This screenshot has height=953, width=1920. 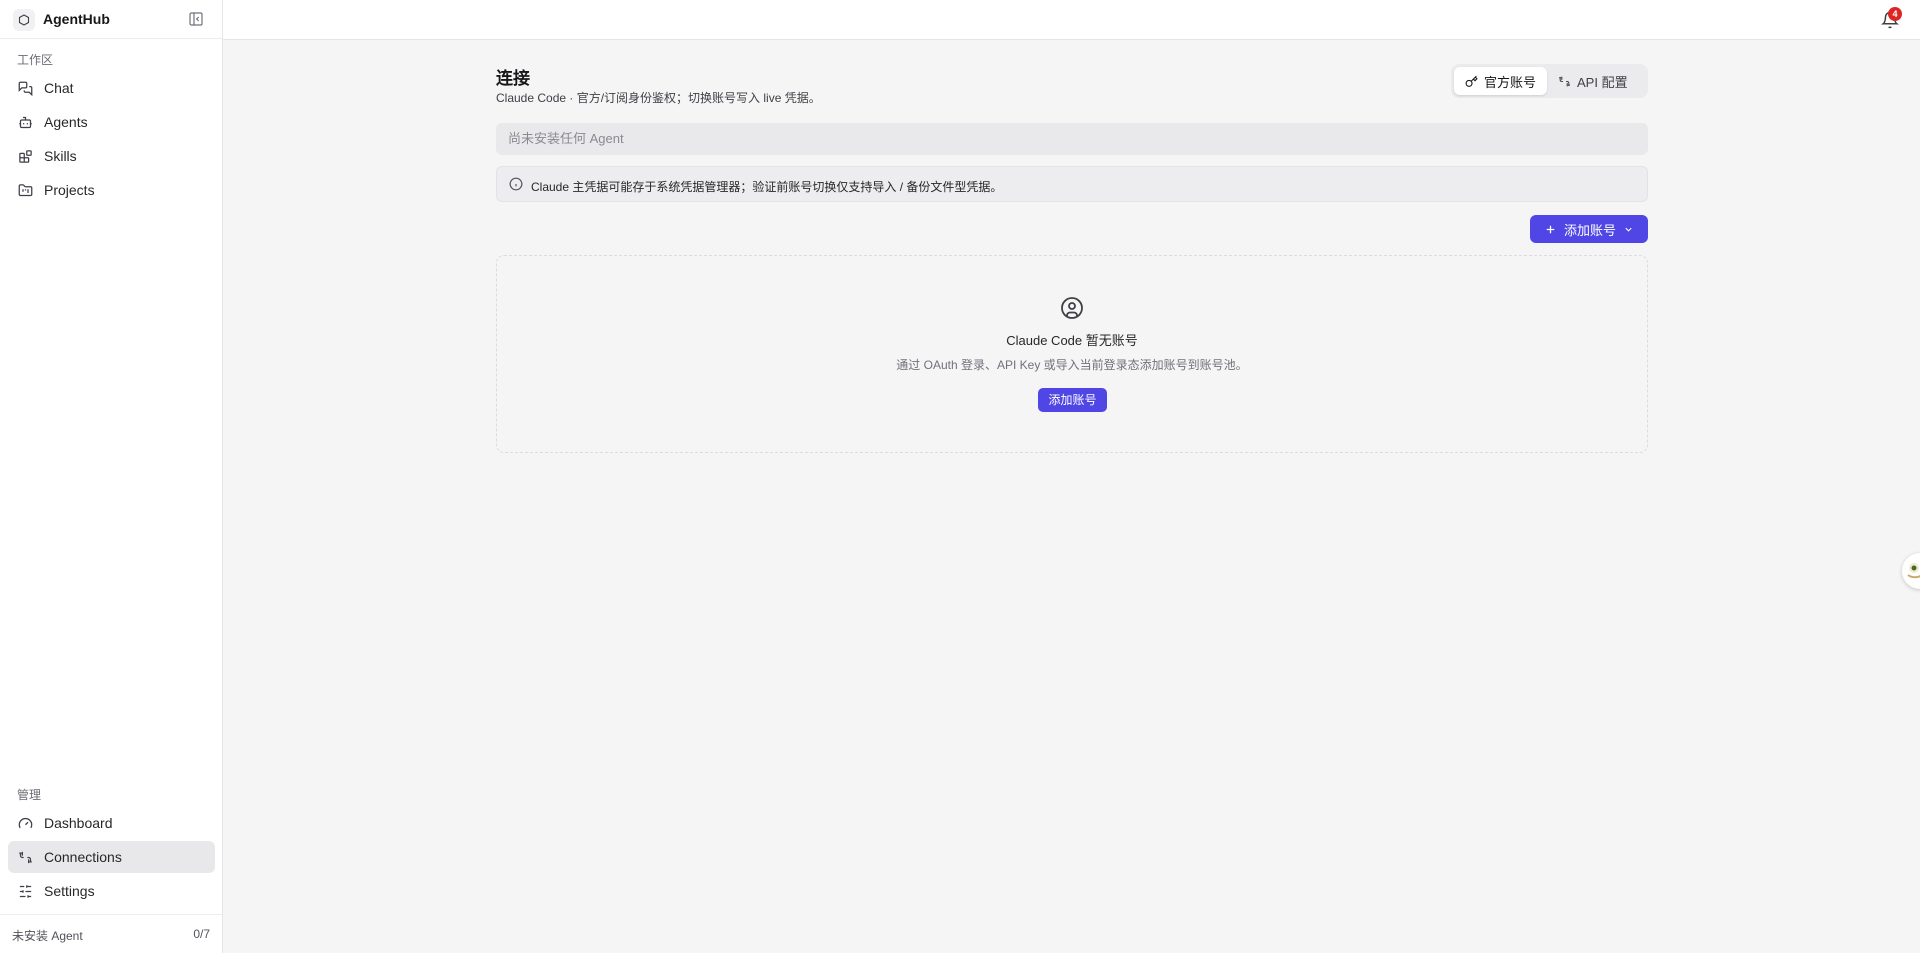 I want to click on auth-mode-toggle: 官方账号 API 配置, so click(x=1549, y=81).